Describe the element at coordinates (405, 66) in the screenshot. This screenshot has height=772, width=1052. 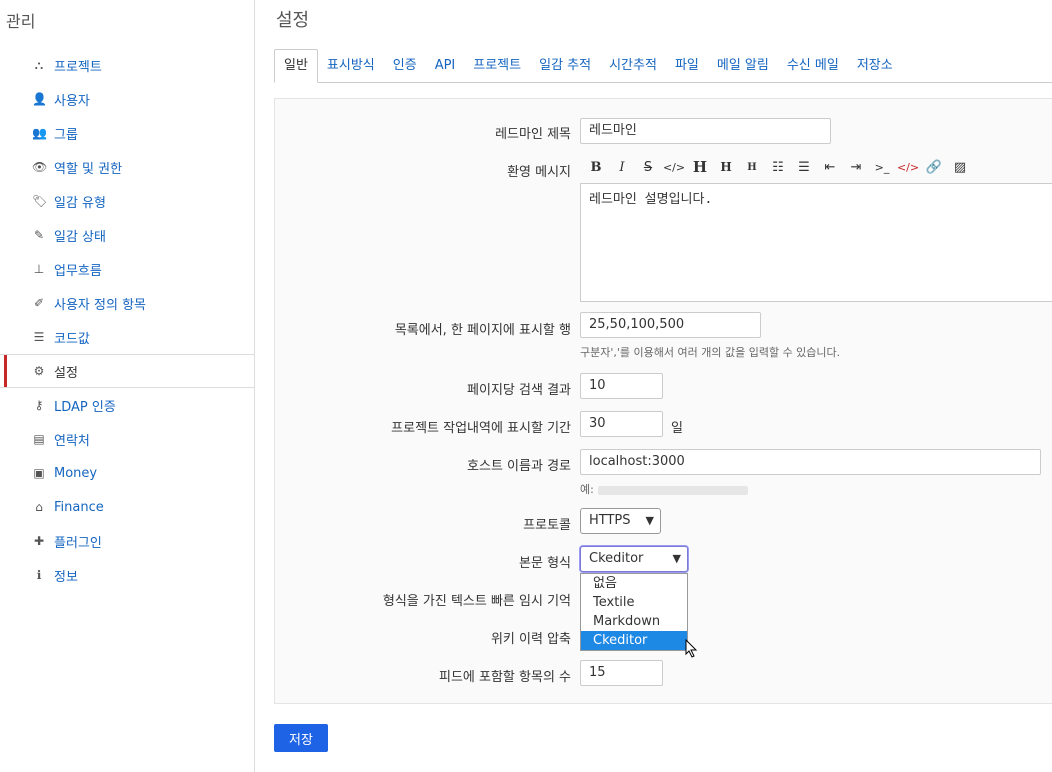
I see `tab-authentication: 인증` at that location.